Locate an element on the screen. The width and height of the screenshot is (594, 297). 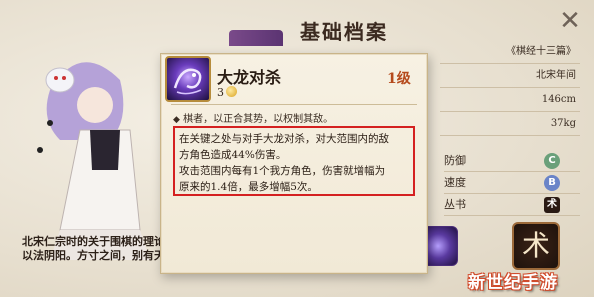
effect-line: 方角色造成44%伤害。 is located at coordinates (233, 155).